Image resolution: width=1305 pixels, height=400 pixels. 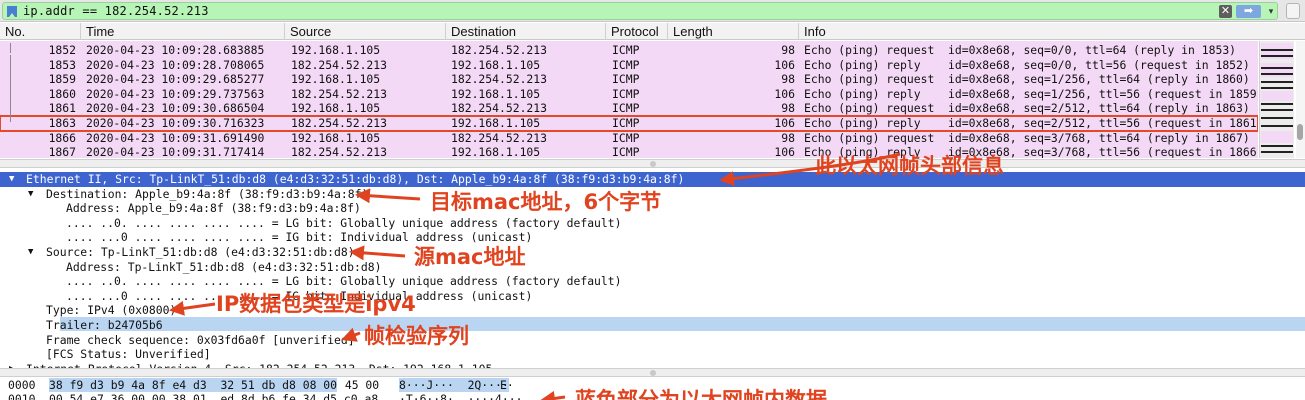 I want to click on display-filter-input: ip.addr == 182.254.52.213 ✕ ➡ ▾, so click(x=640, y=11).